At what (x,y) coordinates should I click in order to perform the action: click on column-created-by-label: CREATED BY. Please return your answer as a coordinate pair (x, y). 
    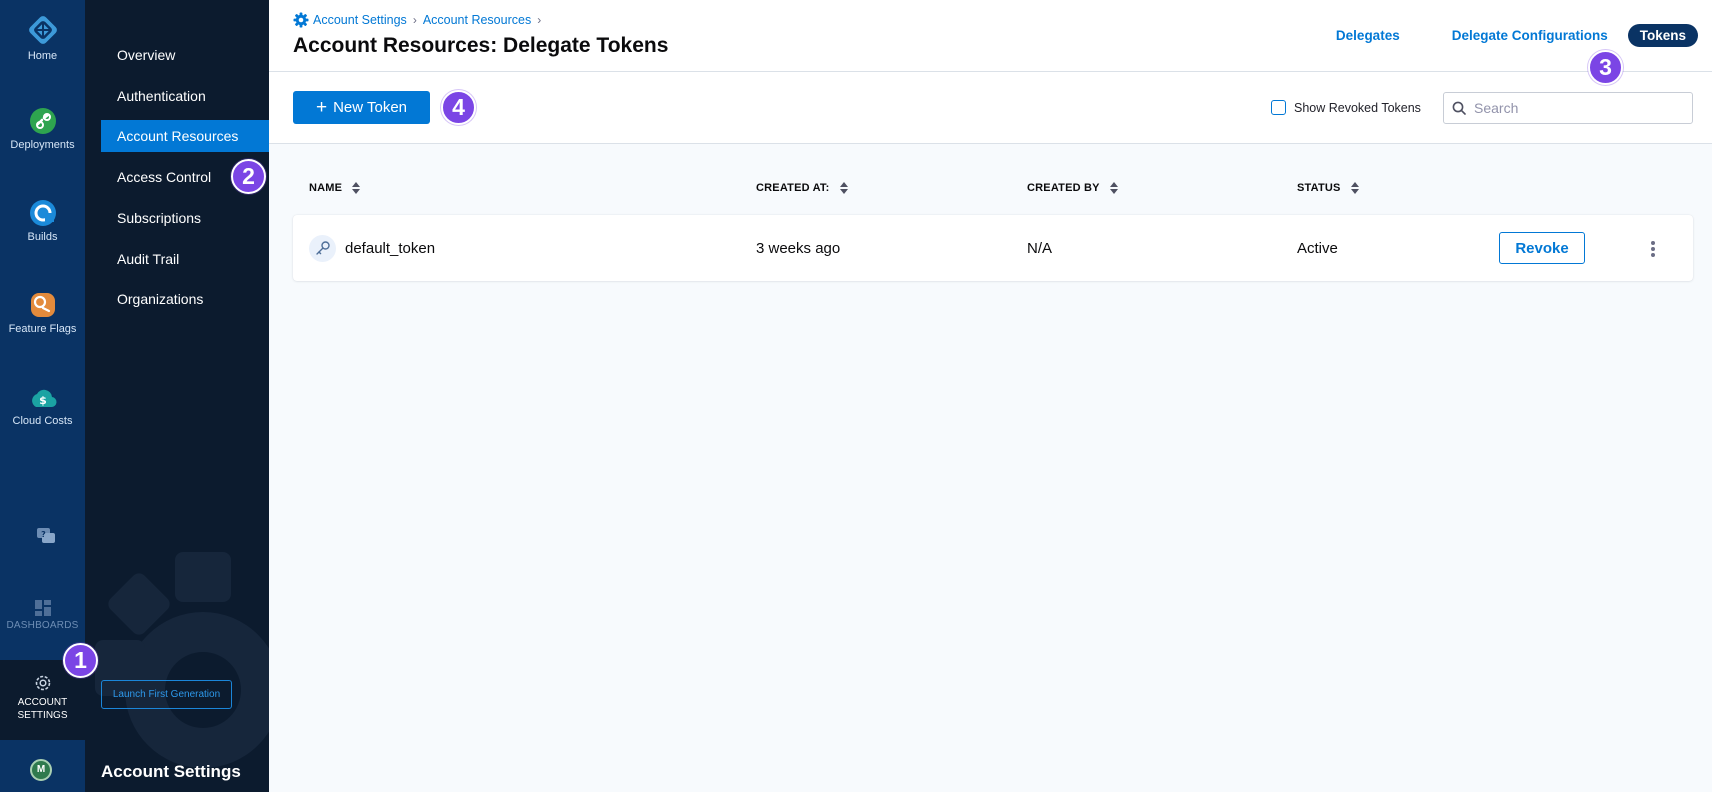
    Looking at the image, I should click on (1063, 188).